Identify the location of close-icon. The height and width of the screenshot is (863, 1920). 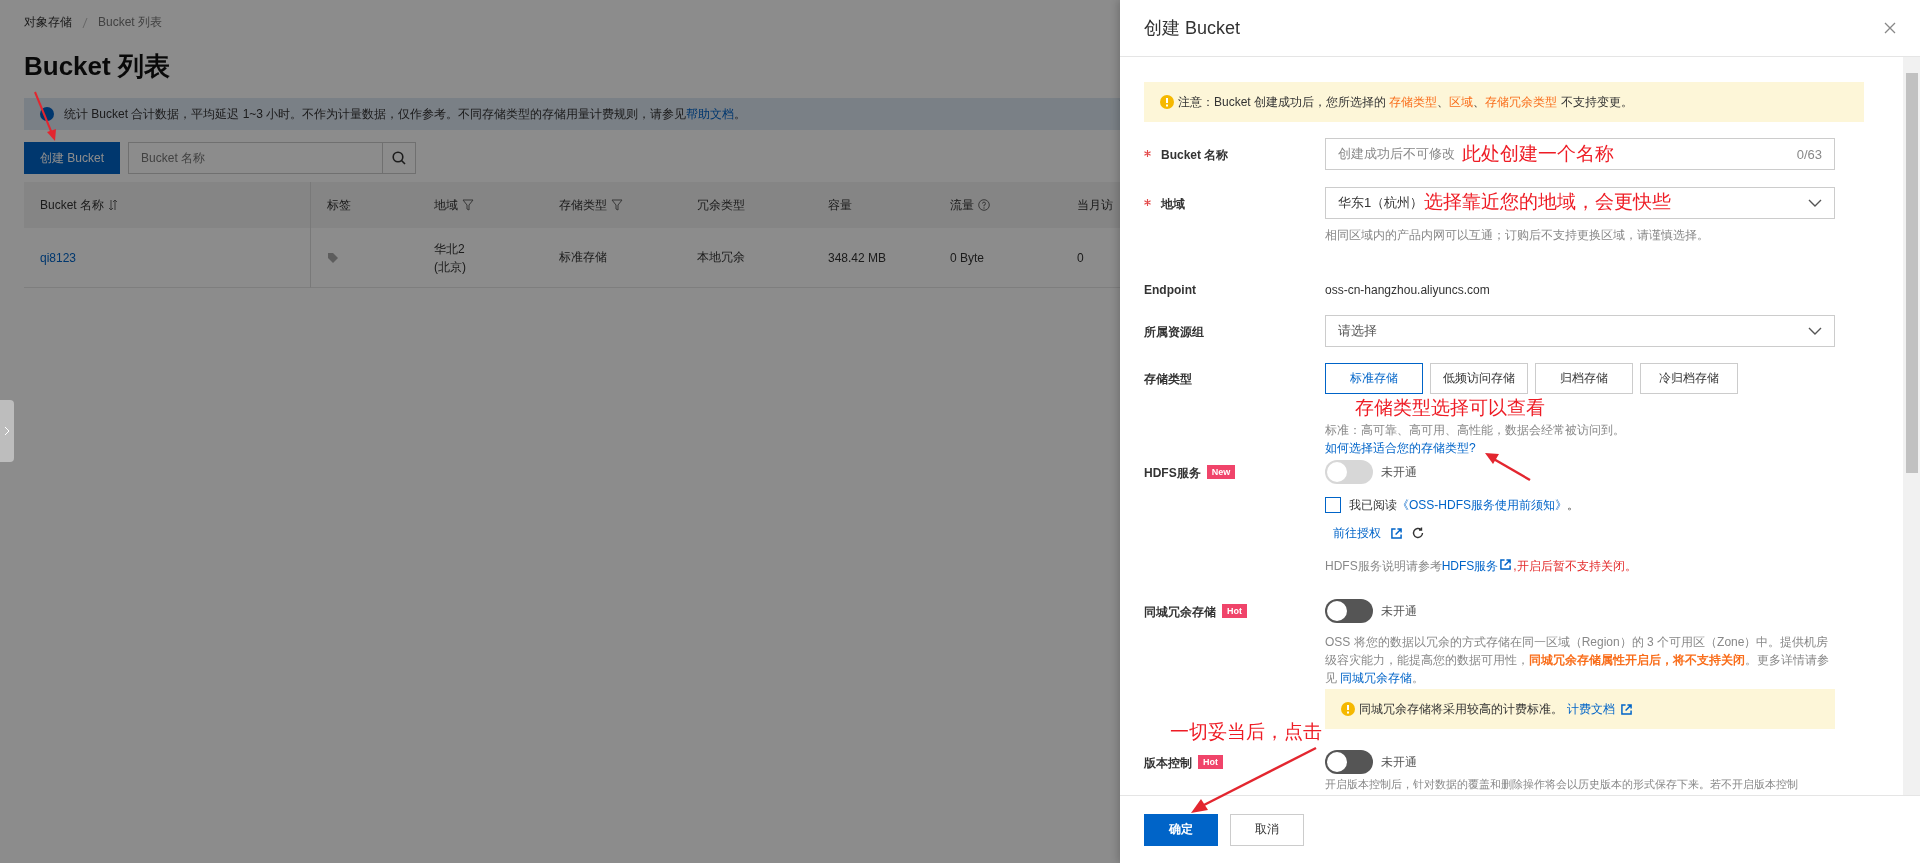
(1890, 28).